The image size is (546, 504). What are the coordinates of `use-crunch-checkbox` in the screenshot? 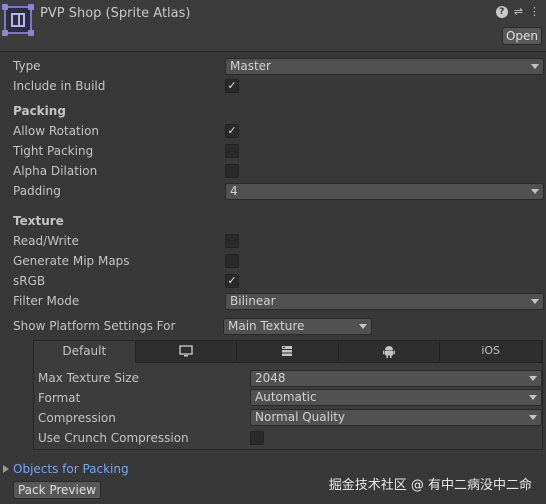 It's located at (257, 438).